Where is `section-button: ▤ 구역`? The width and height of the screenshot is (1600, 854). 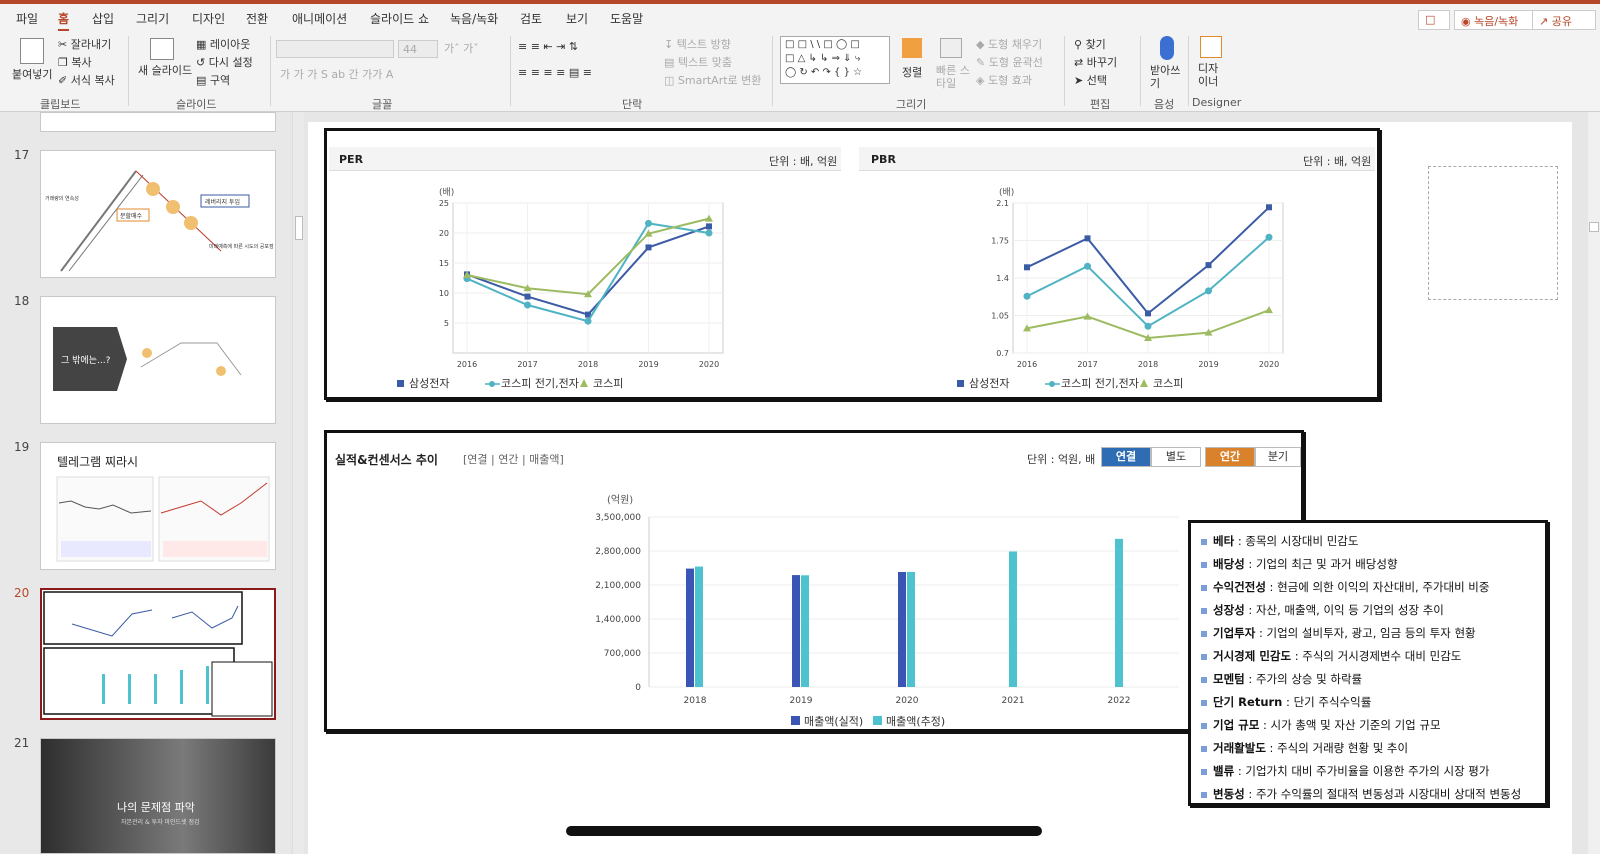 section-button: ▤ 구역 is located at coordinates (213, 80).